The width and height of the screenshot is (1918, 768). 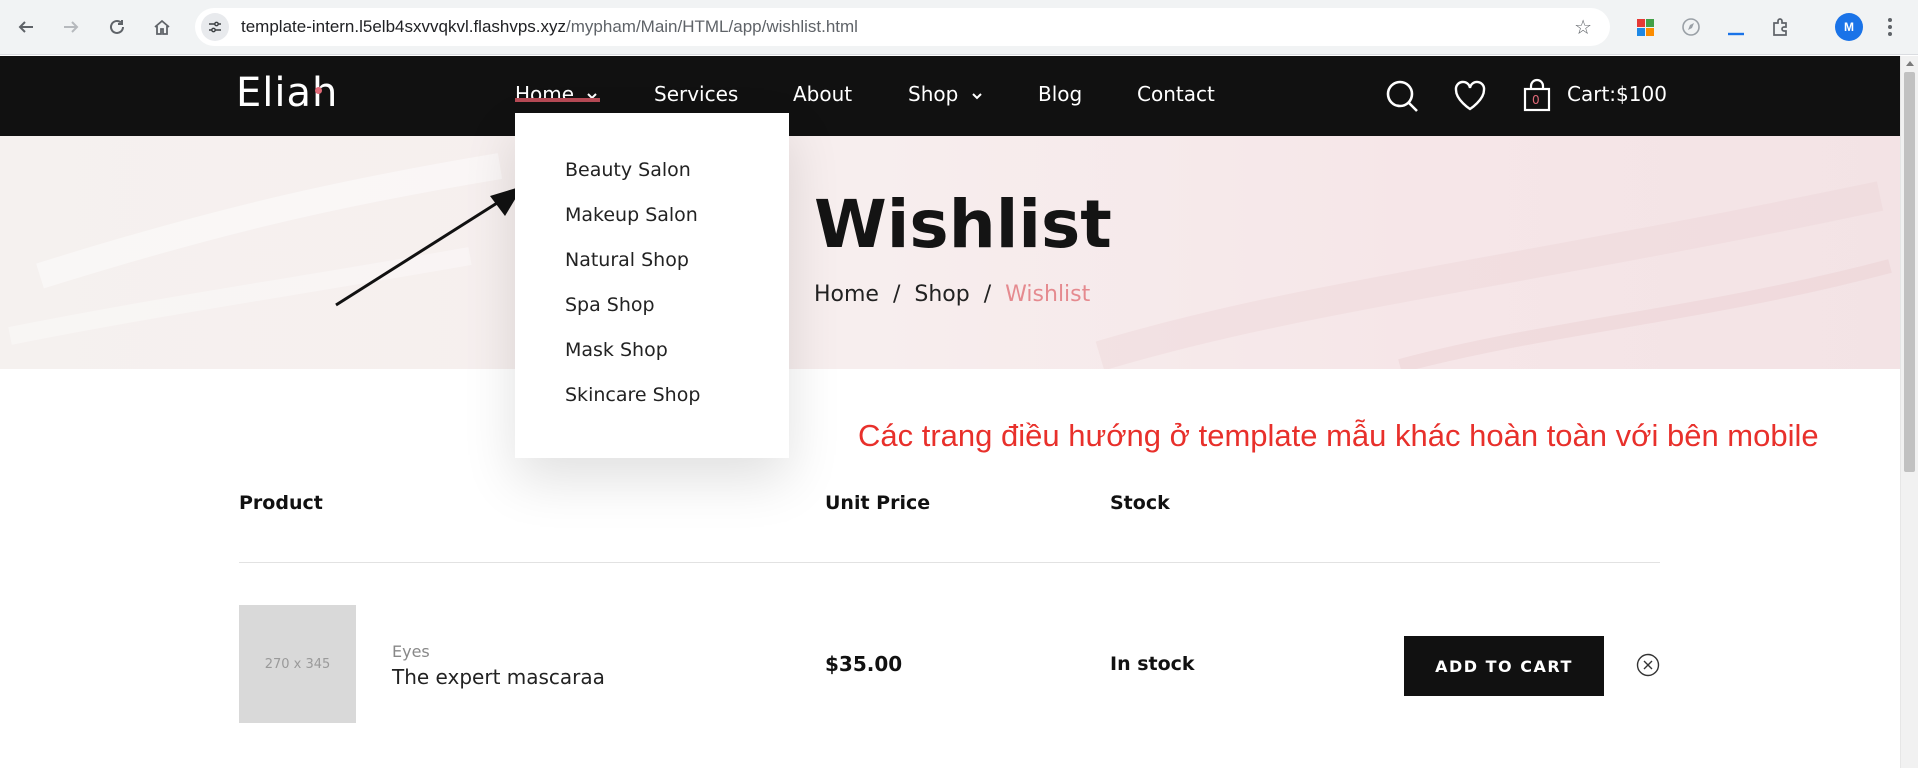 What do you see at coordinates (878, 503) in the screenshot?
I see `column-header-unit-price: Unit Price` at bounding box center [878, 503].